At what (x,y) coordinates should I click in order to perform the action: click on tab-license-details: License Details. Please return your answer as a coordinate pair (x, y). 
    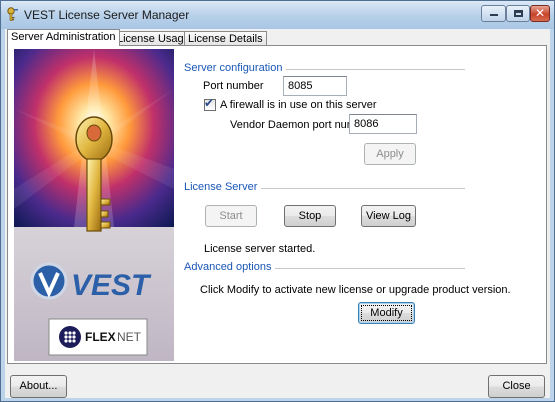
    Looking at the image, I should click on (225, 38).